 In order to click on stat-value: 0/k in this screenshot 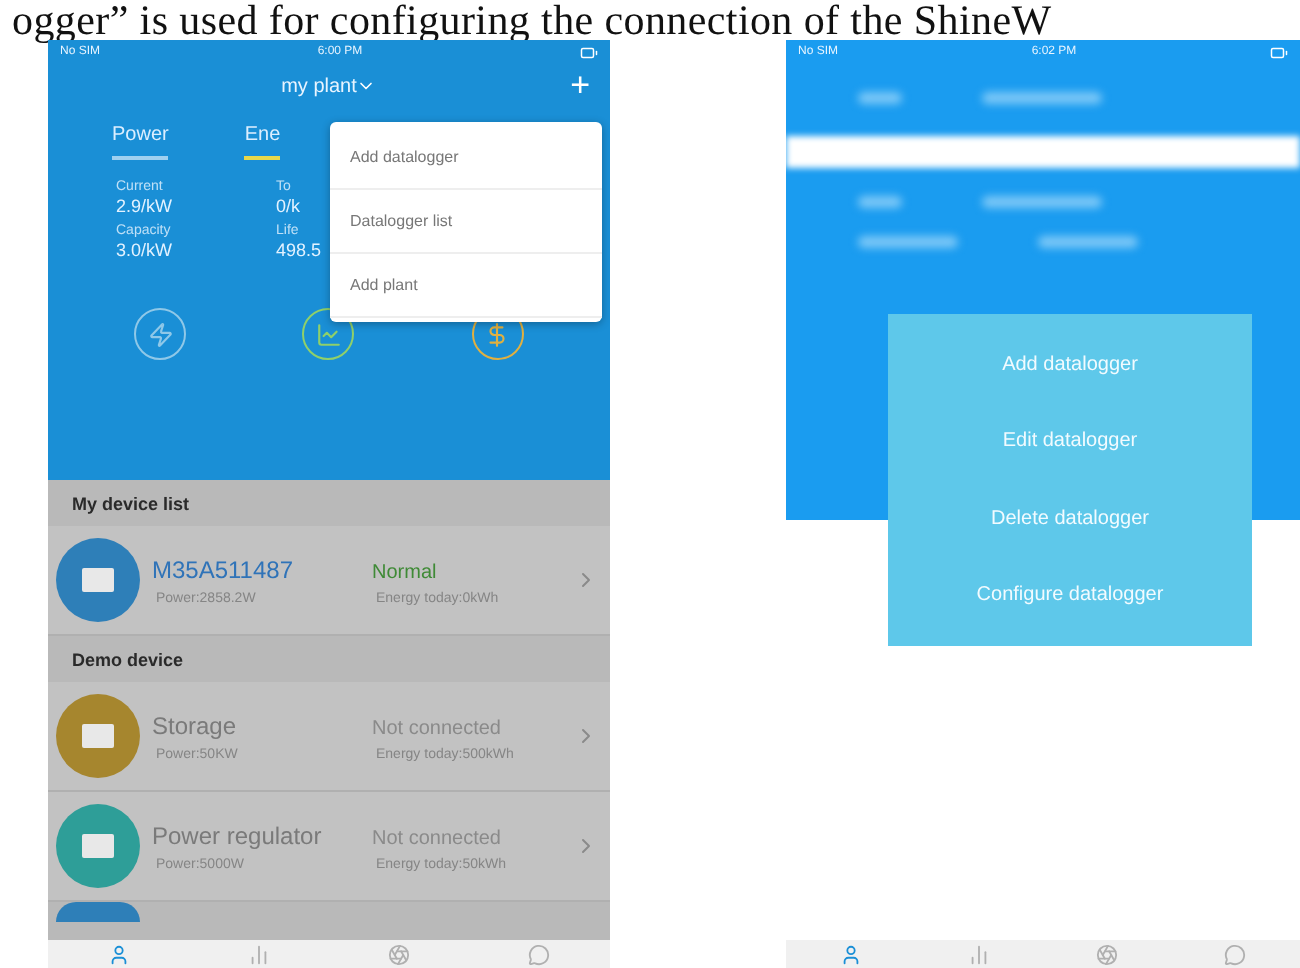, I will do `click(289, 206)`.